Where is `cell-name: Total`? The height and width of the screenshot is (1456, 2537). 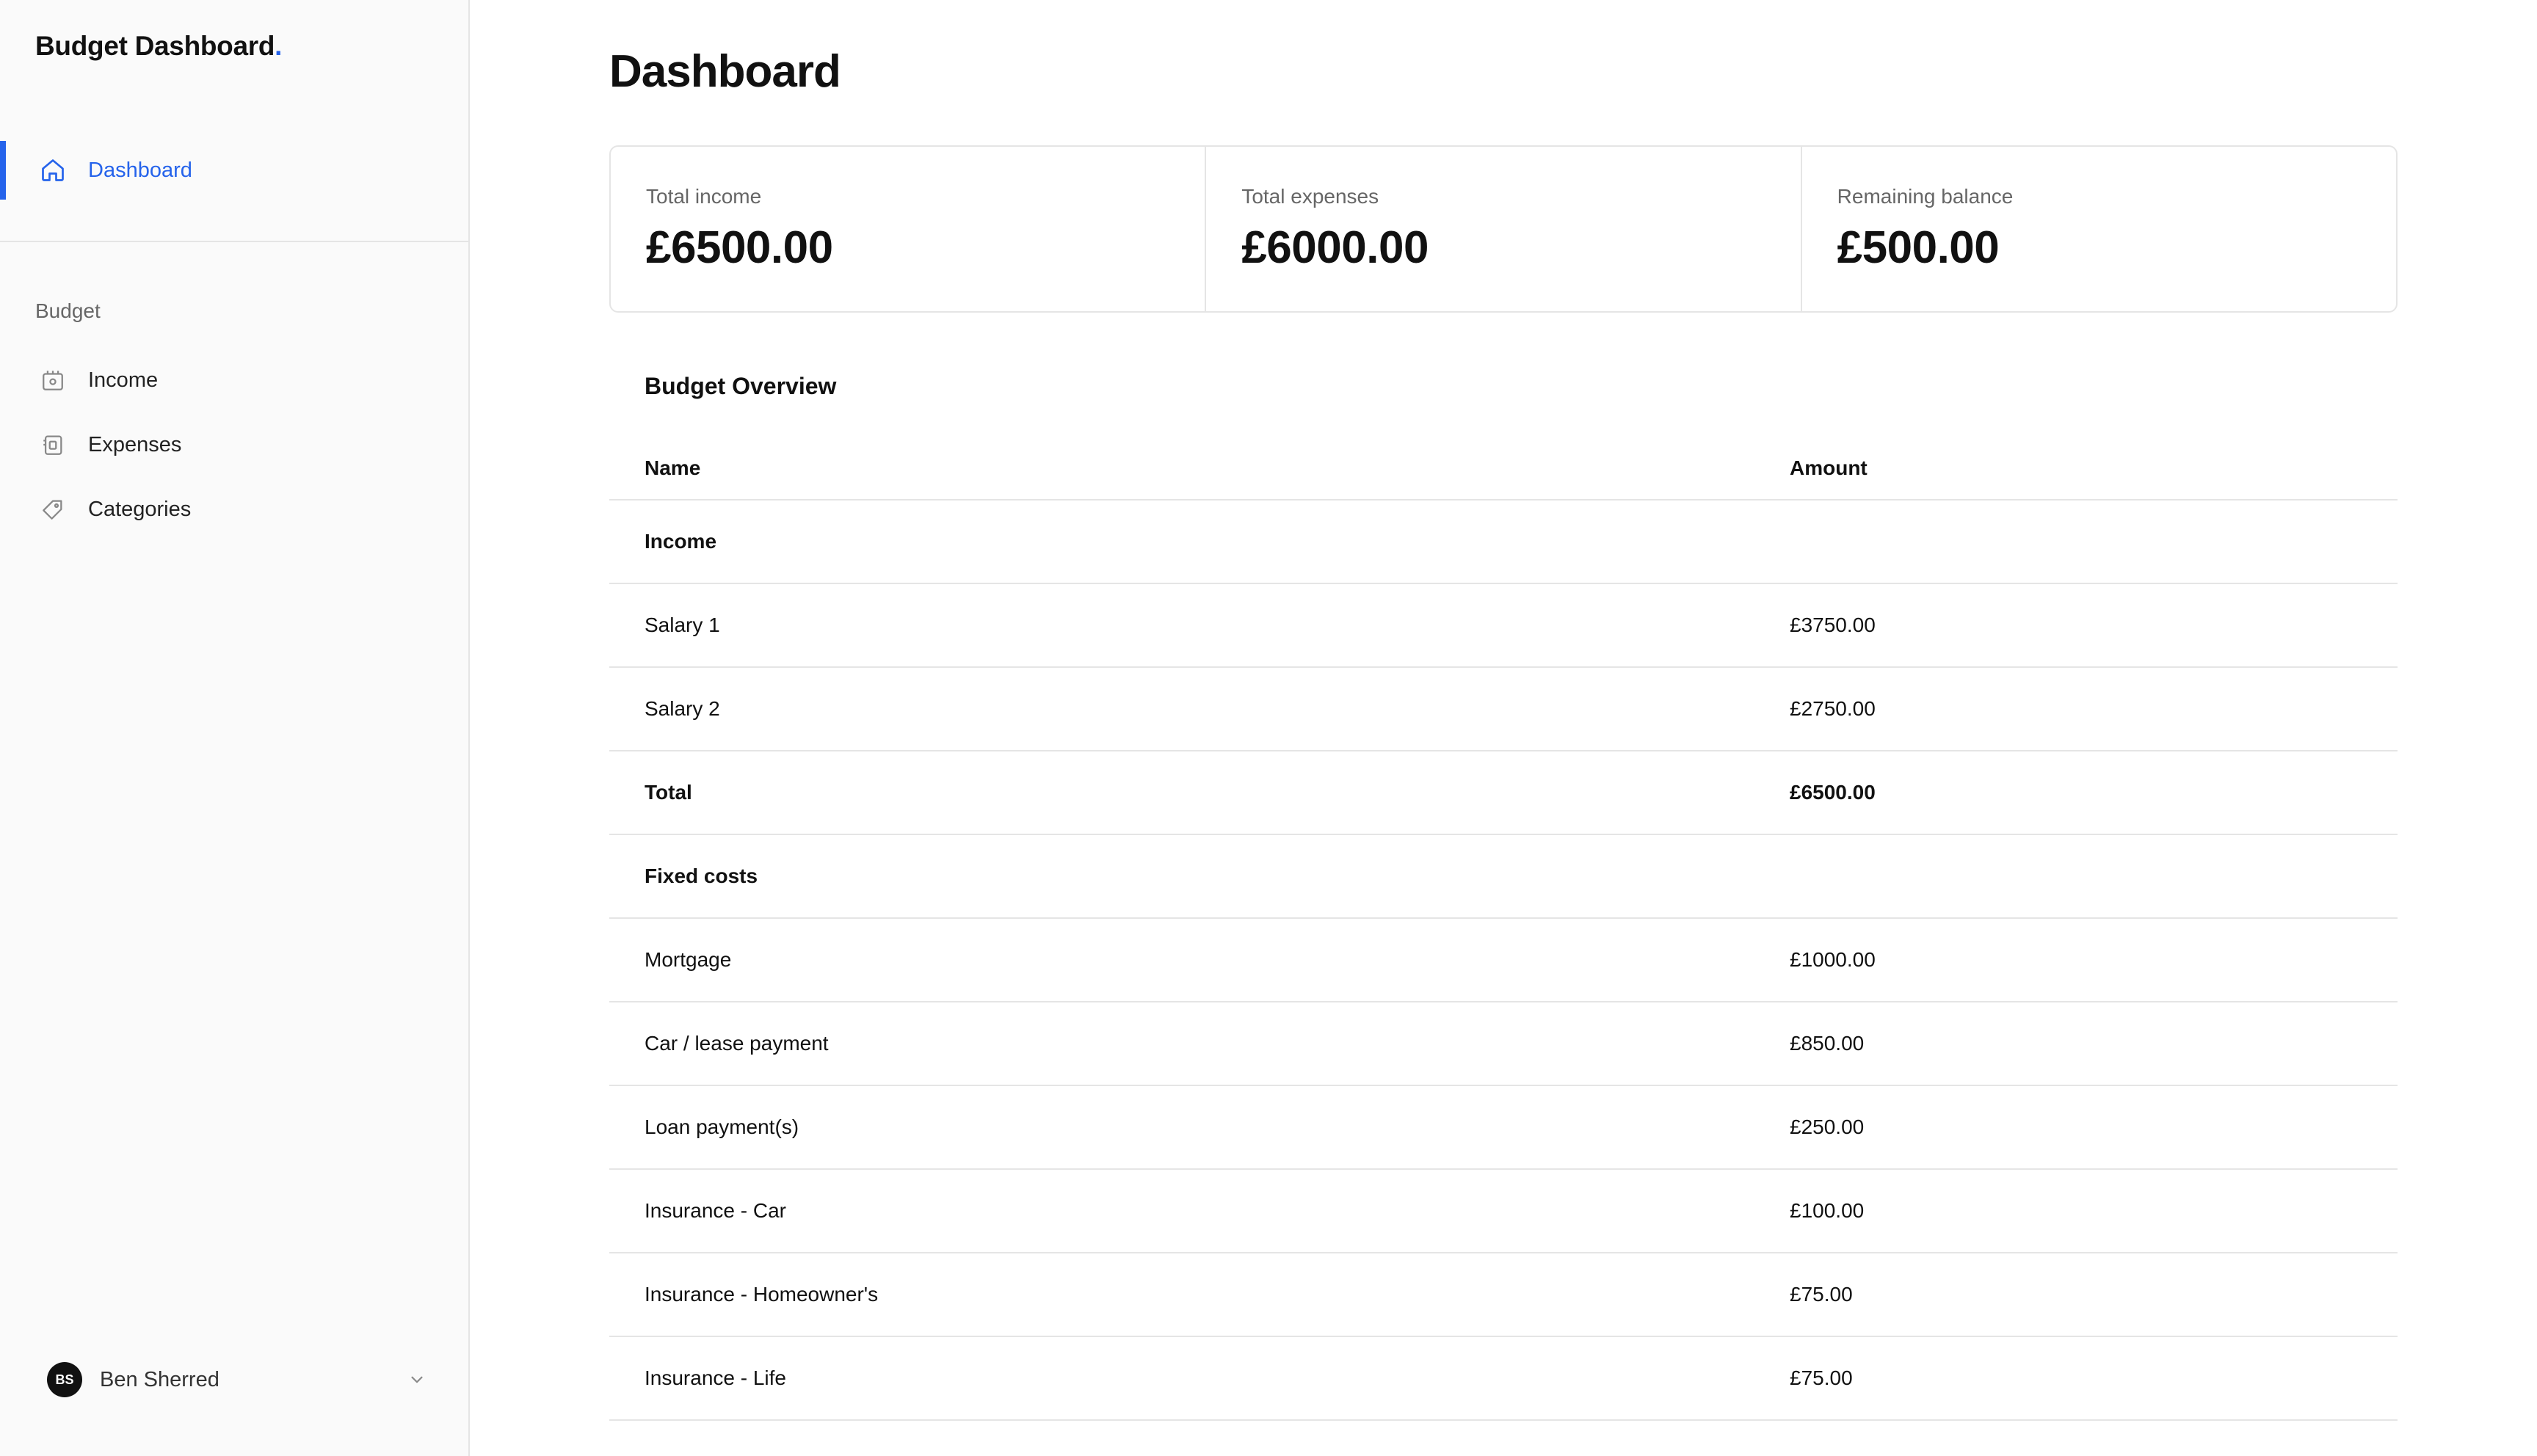 cell-name: Total is located at coordinates (668, 792).